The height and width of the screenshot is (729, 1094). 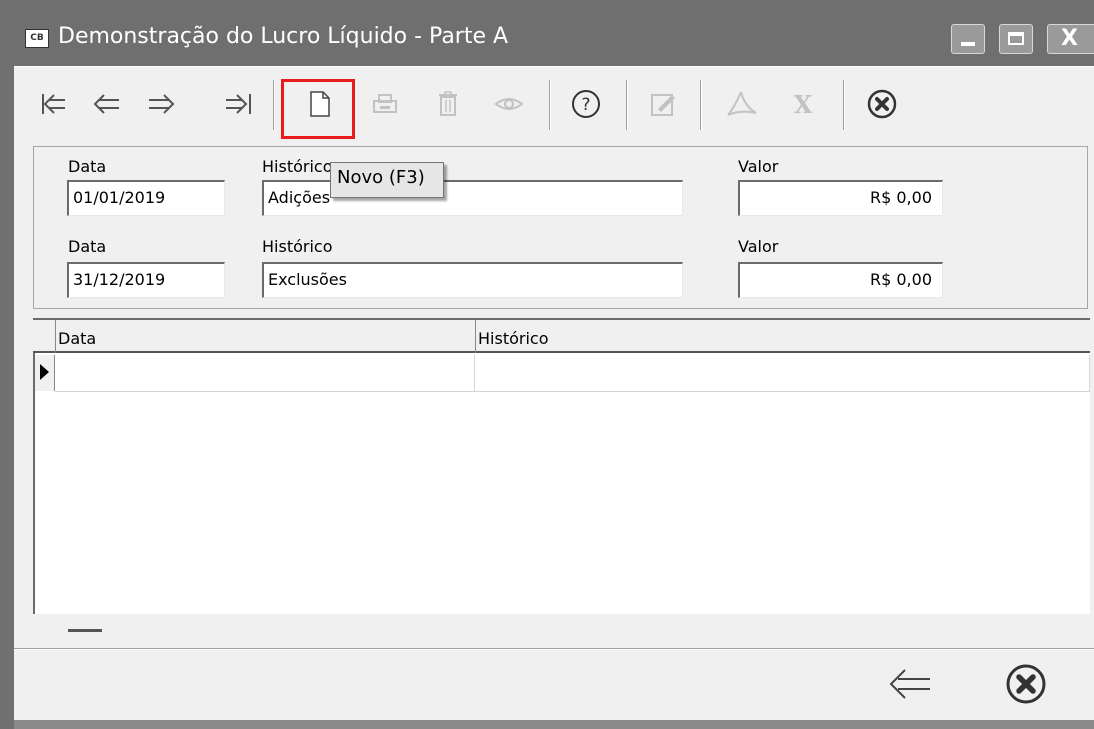 What do you see at coordinates (840, 198) in the screenshot?
I see `valor-field-1: R$ 0,00` at bounding box center [840, 198].